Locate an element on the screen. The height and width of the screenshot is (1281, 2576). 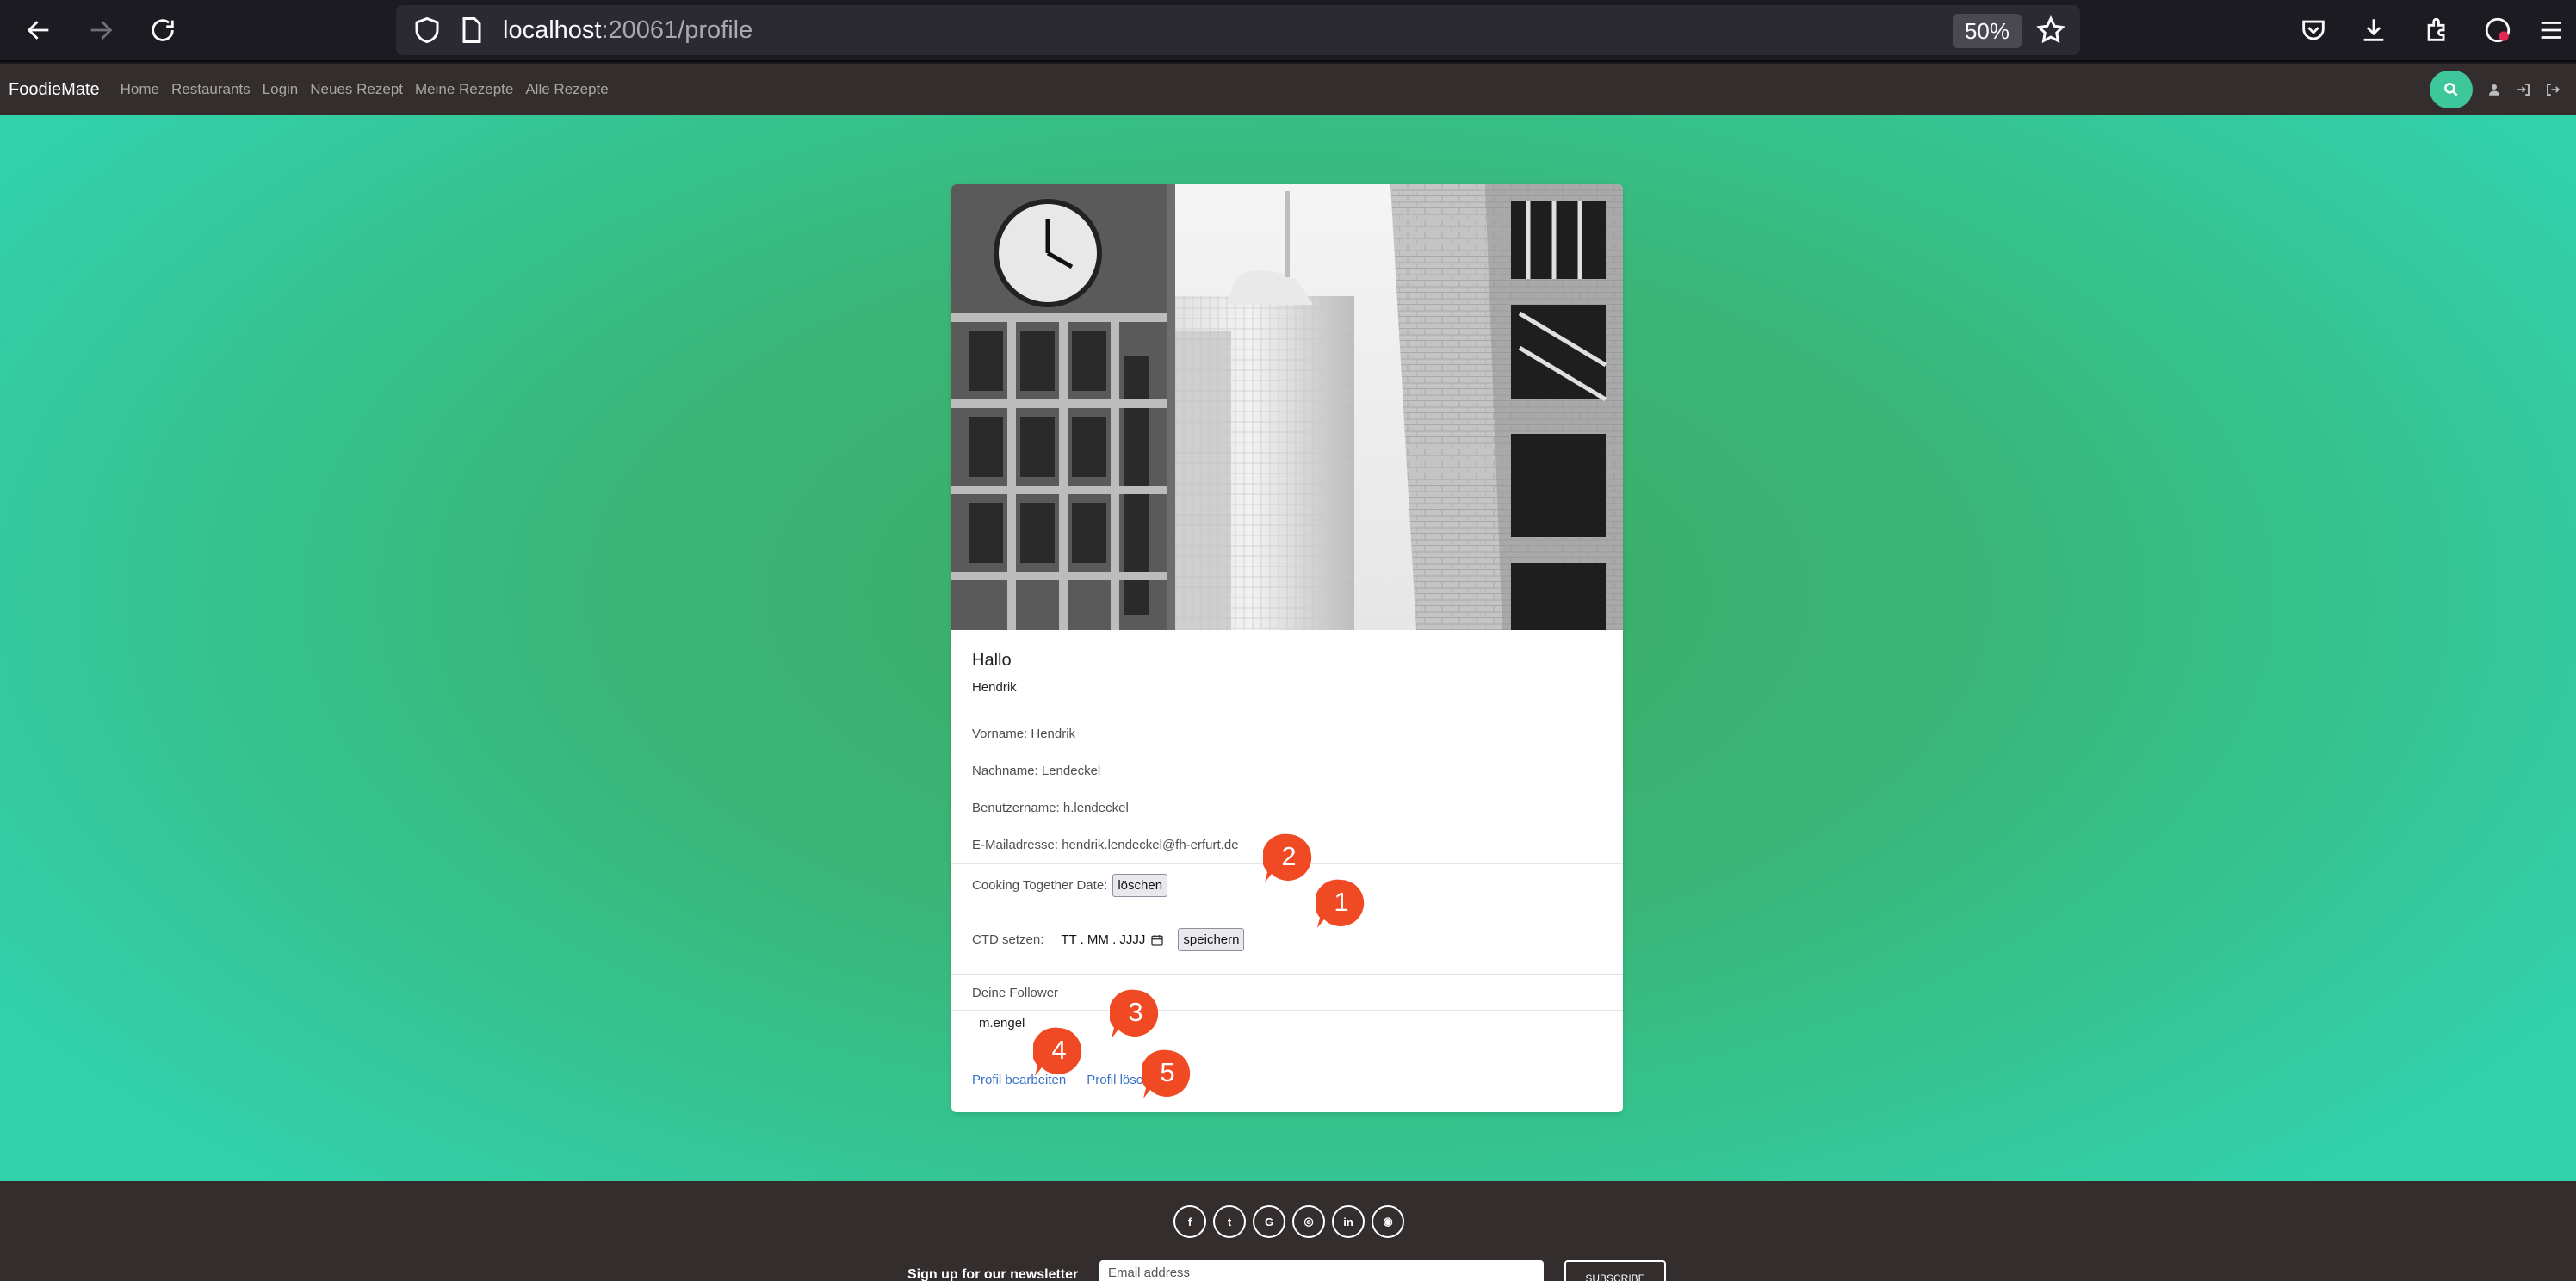
newsletter-email-input: Email address is located at coordinates (1321, 1270).